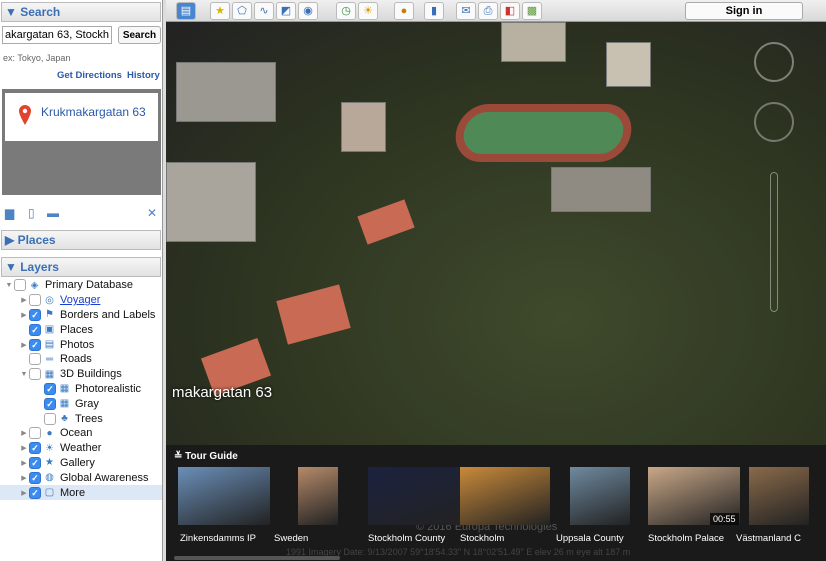 This screenshot has height=561, width=826. What do you see at coordinates (152, 213) in the screenshot?
I see `close-icon: ✕` at bounding box center [152, 213].